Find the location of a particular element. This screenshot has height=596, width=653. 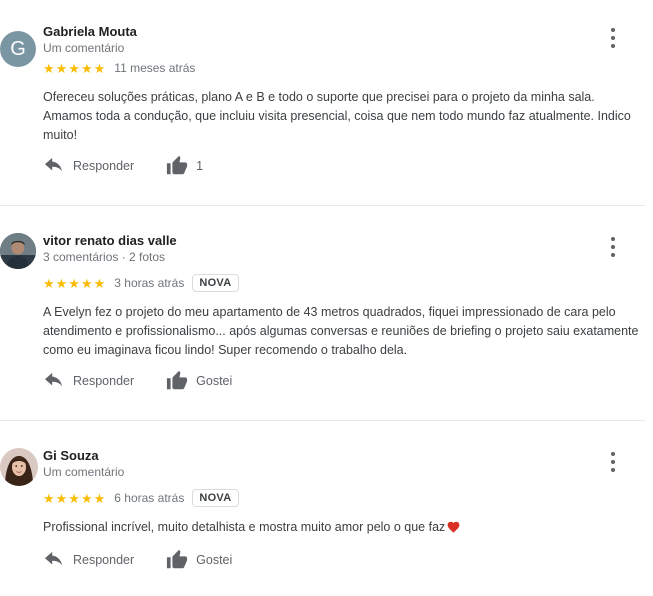

review-actions: Responder 1 is located at coordinates (123, 166).